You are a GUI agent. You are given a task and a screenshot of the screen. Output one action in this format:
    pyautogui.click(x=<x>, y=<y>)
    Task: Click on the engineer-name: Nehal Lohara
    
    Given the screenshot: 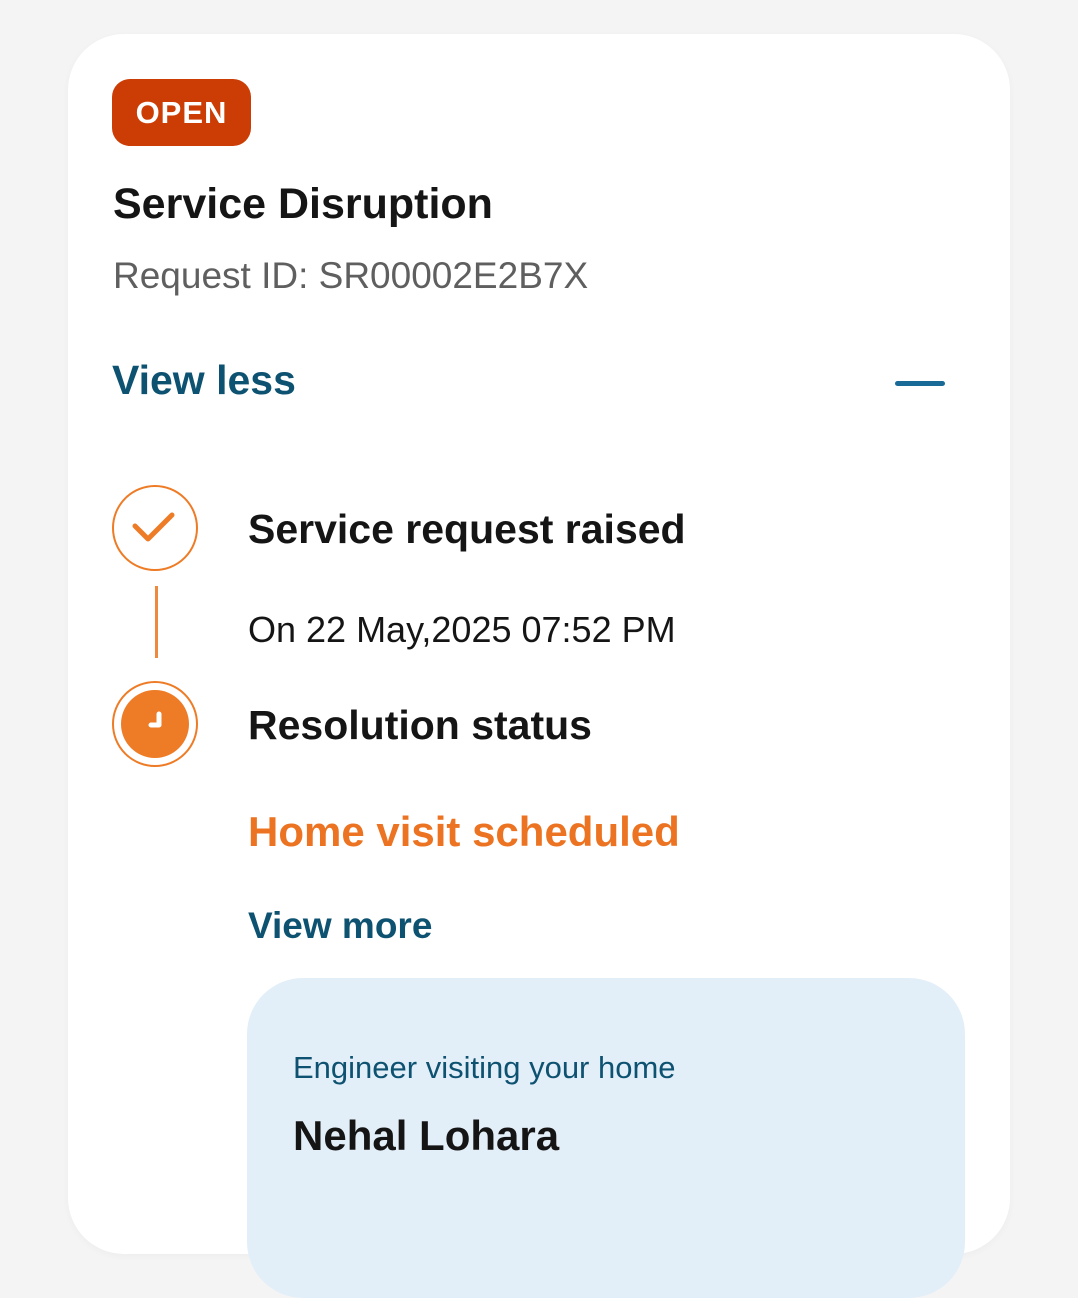 What is the action you would take?
    pyautogui.click(x=426, y=1135)
    